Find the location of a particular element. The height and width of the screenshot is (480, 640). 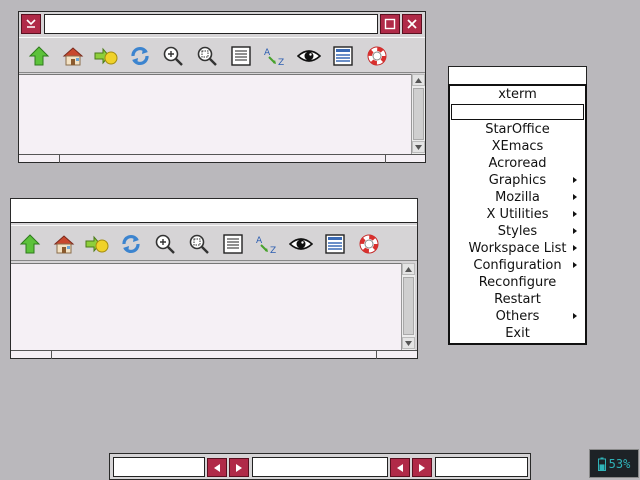

menu-item-graphics: Graphics is located at coordinates (517, 180).